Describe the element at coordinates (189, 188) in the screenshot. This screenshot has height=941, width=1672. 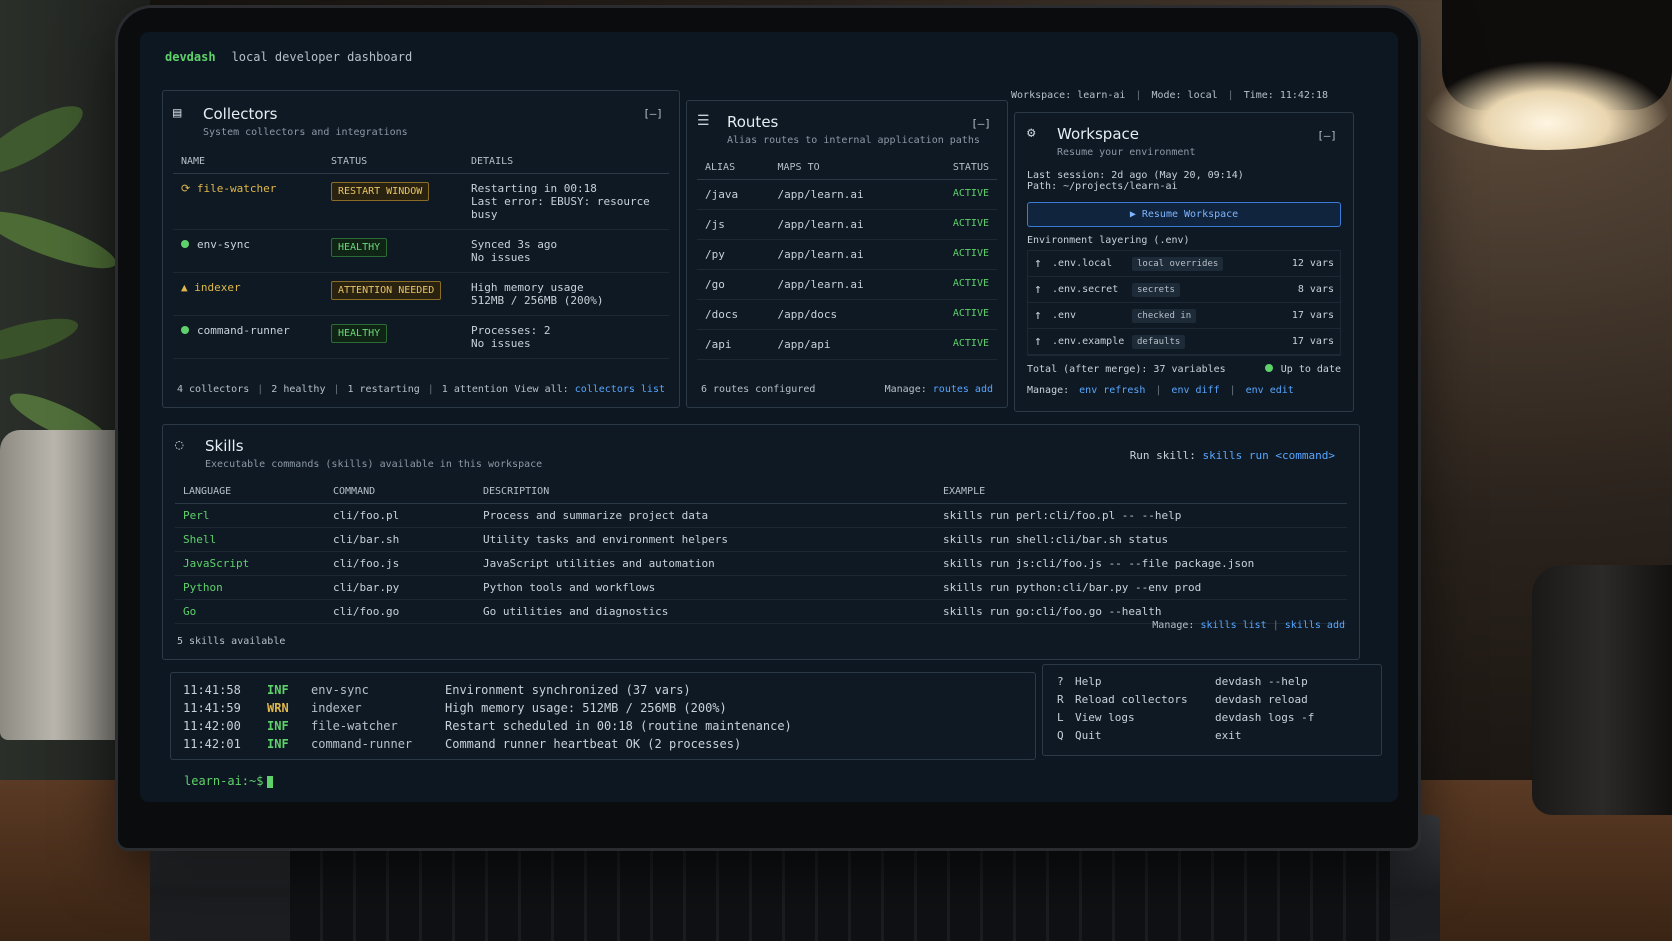
I see `restart-icon: ⟳` at that location.